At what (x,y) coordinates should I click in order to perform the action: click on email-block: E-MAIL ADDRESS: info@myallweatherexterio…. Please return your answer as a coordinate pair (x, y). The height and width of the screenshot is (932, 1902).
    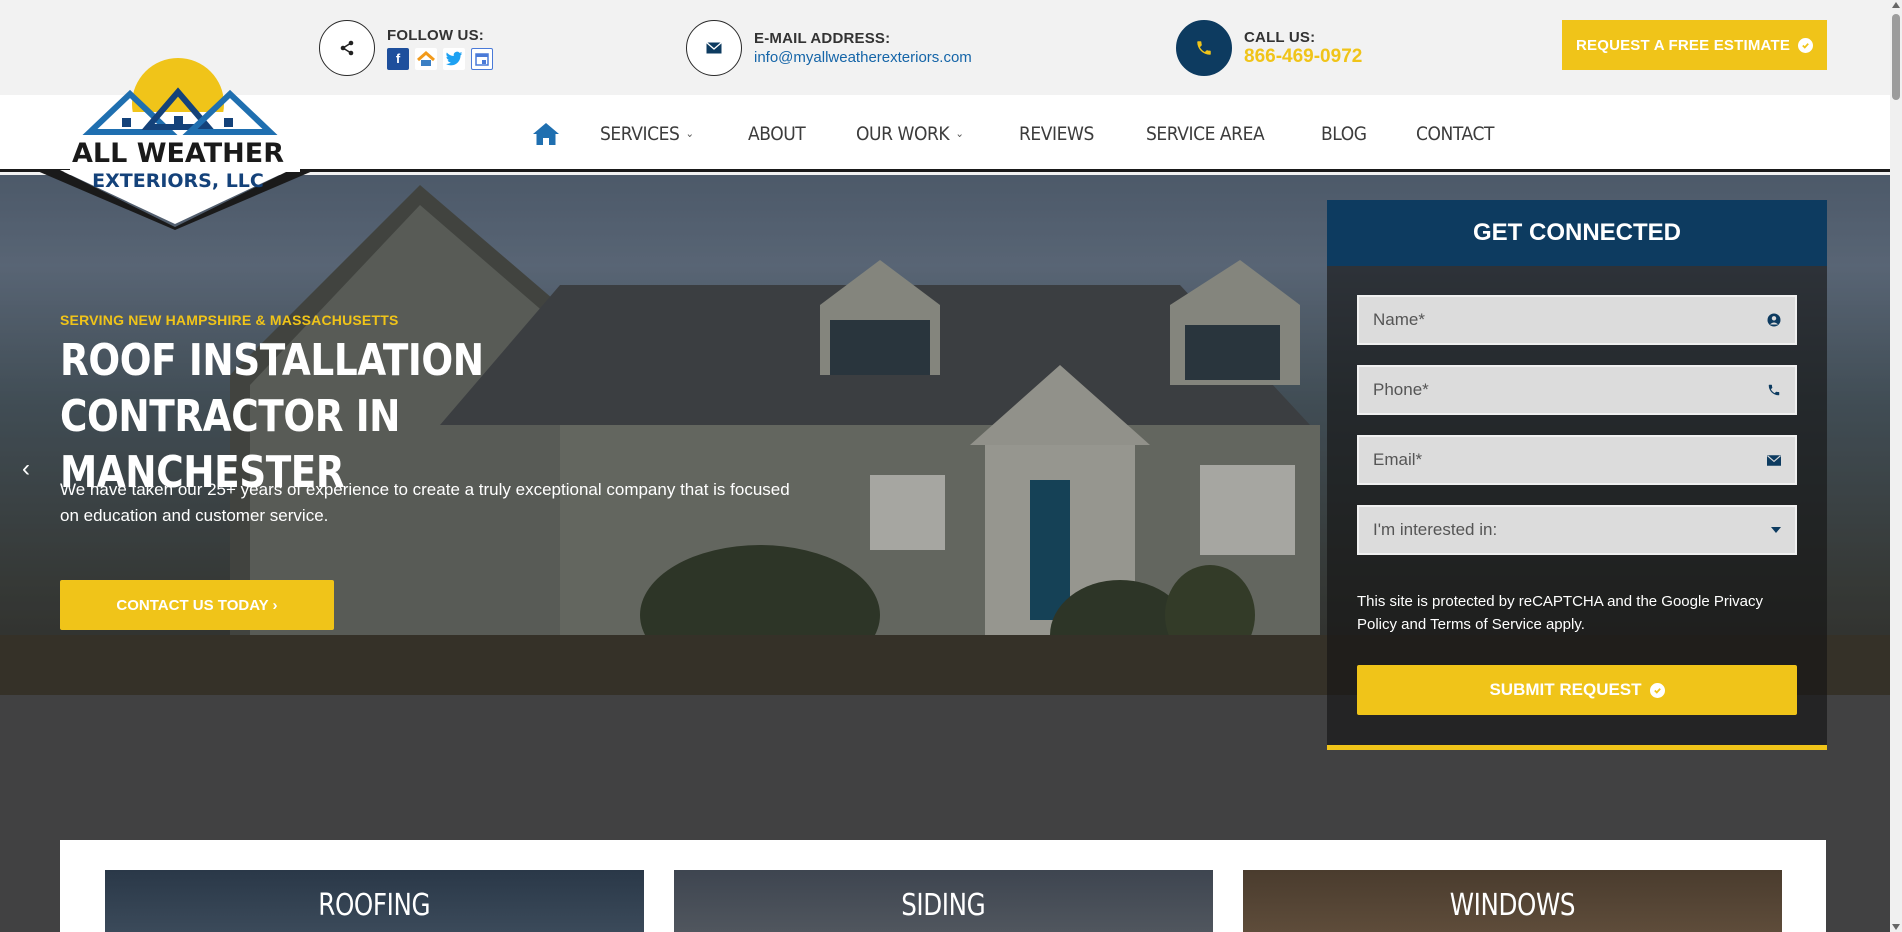
    Looking at the image, I should click on (829, 48).